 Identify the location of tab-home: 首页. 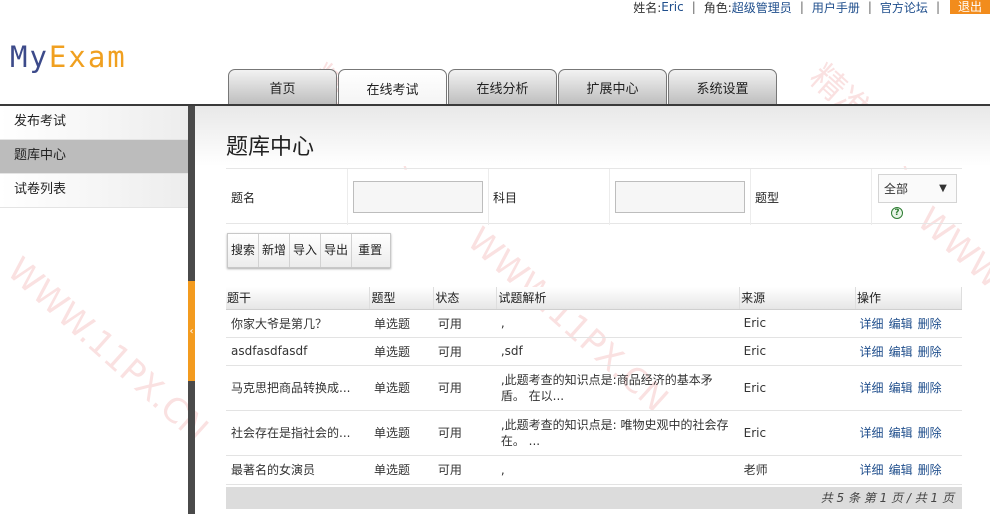
(282, 87).